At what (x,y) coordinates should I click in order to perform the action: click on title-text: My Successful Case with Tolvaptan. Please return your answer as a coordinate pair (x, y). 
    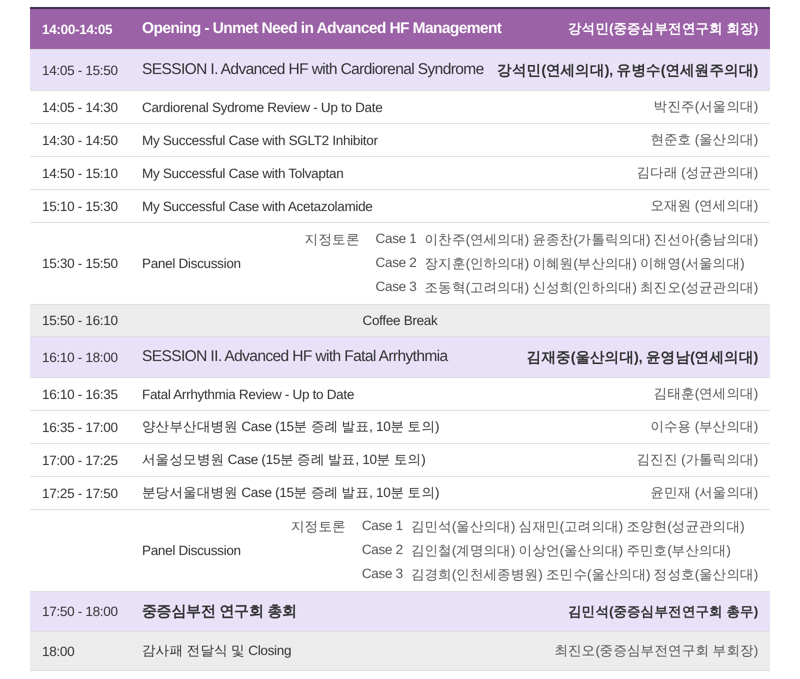
    Looking at the image, I should click on (243, 173).